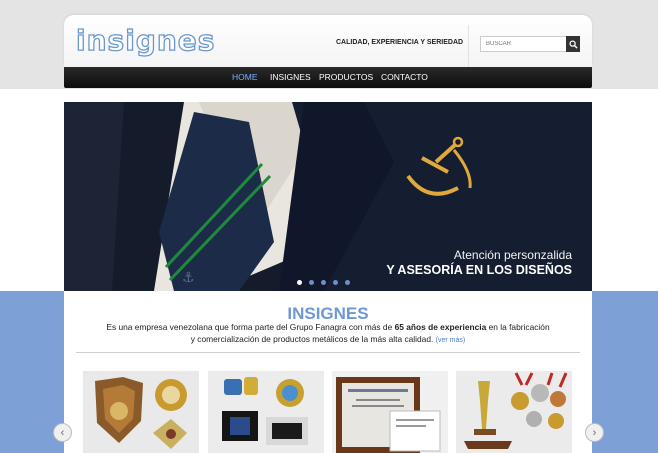 Image resolution: width=658 pixels, height=453 pixels. What do you see at coordinates (512, 255) in the screenshot?
I see `slide-caption-line1: Atención personzalida` at bounding box center [512, 255].